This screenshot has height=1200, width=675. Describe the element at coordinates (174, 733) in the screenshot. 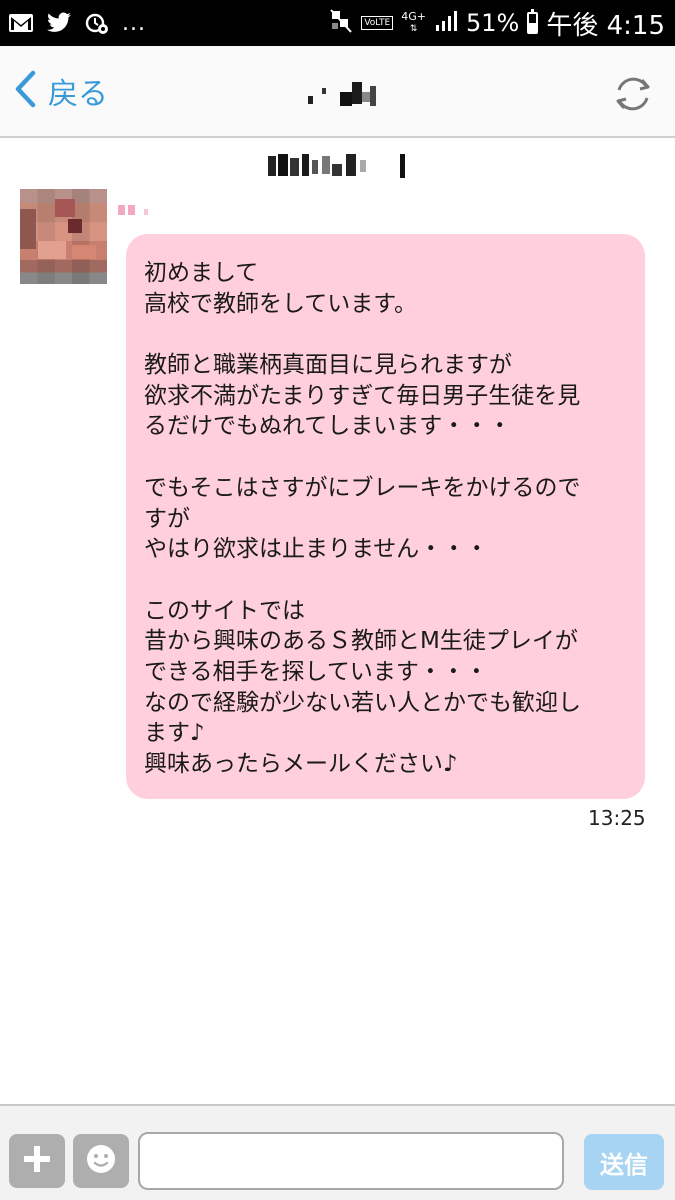

I see `message-line: ます♪` at that location.